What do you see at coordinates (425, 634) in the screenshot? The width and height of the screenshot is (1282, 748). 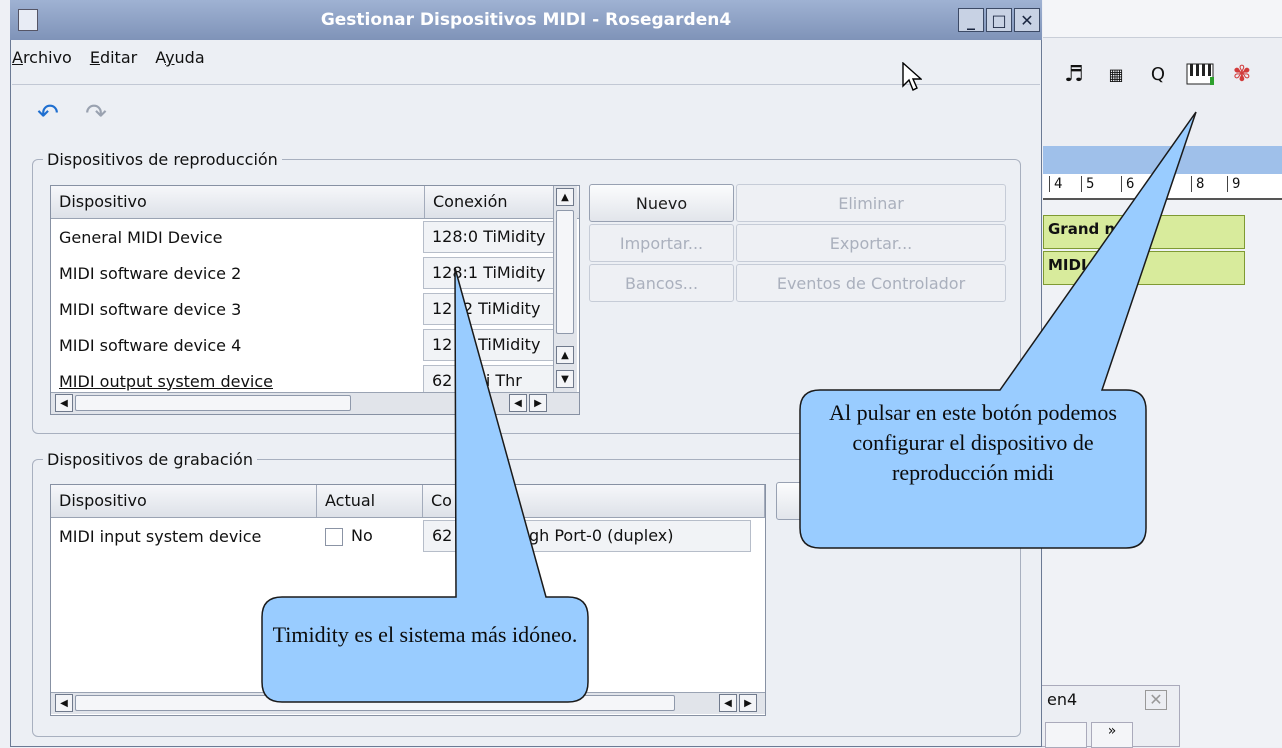 I see `callout-left-text: Timidity es el sistema más idóneo.` at bounding box center [425, 634].